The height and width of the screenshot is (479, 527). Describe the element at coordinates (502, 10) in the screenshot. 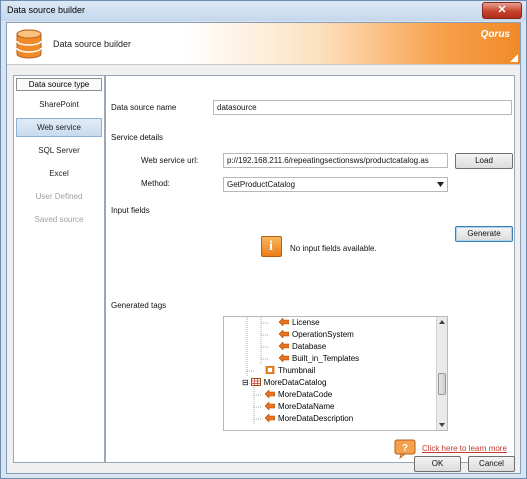

I see `close-button: ✕` at that location.